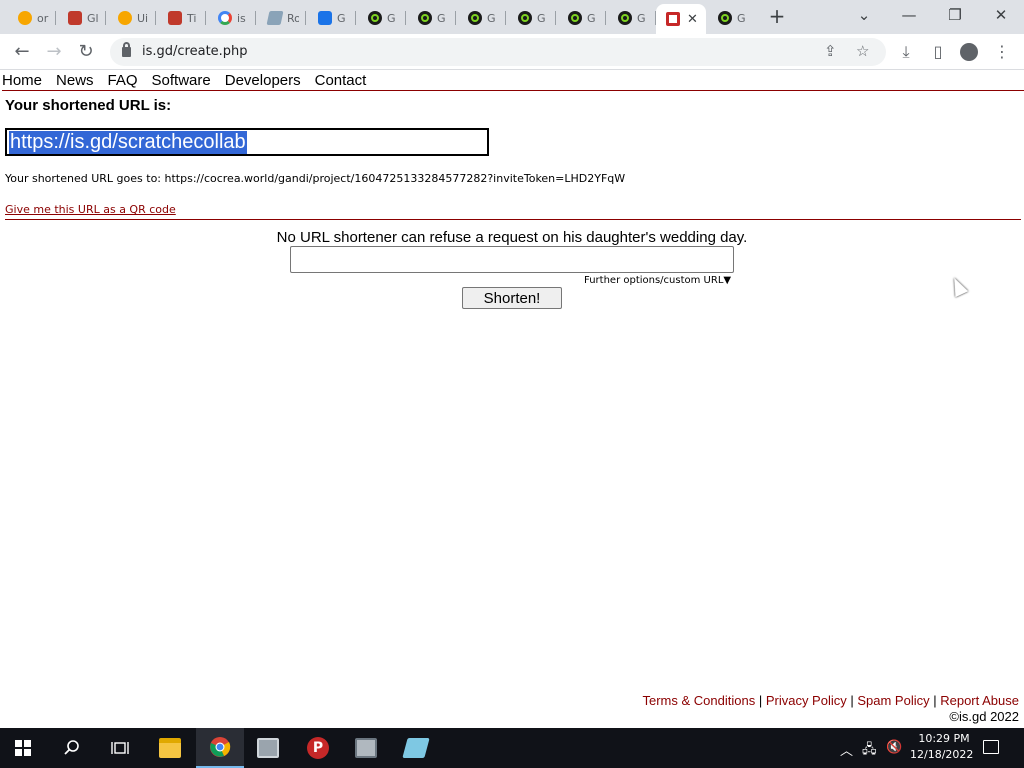  What do you see at coordinates (699, 700) in the screenshot?
I see `terms-link: Terms & Conditions` at bounding box center [699, 700].